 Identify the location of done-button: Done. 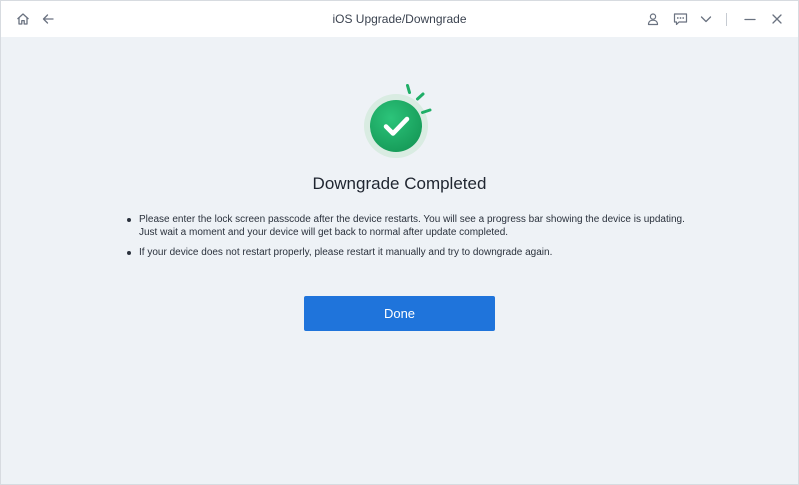
(399, 313).